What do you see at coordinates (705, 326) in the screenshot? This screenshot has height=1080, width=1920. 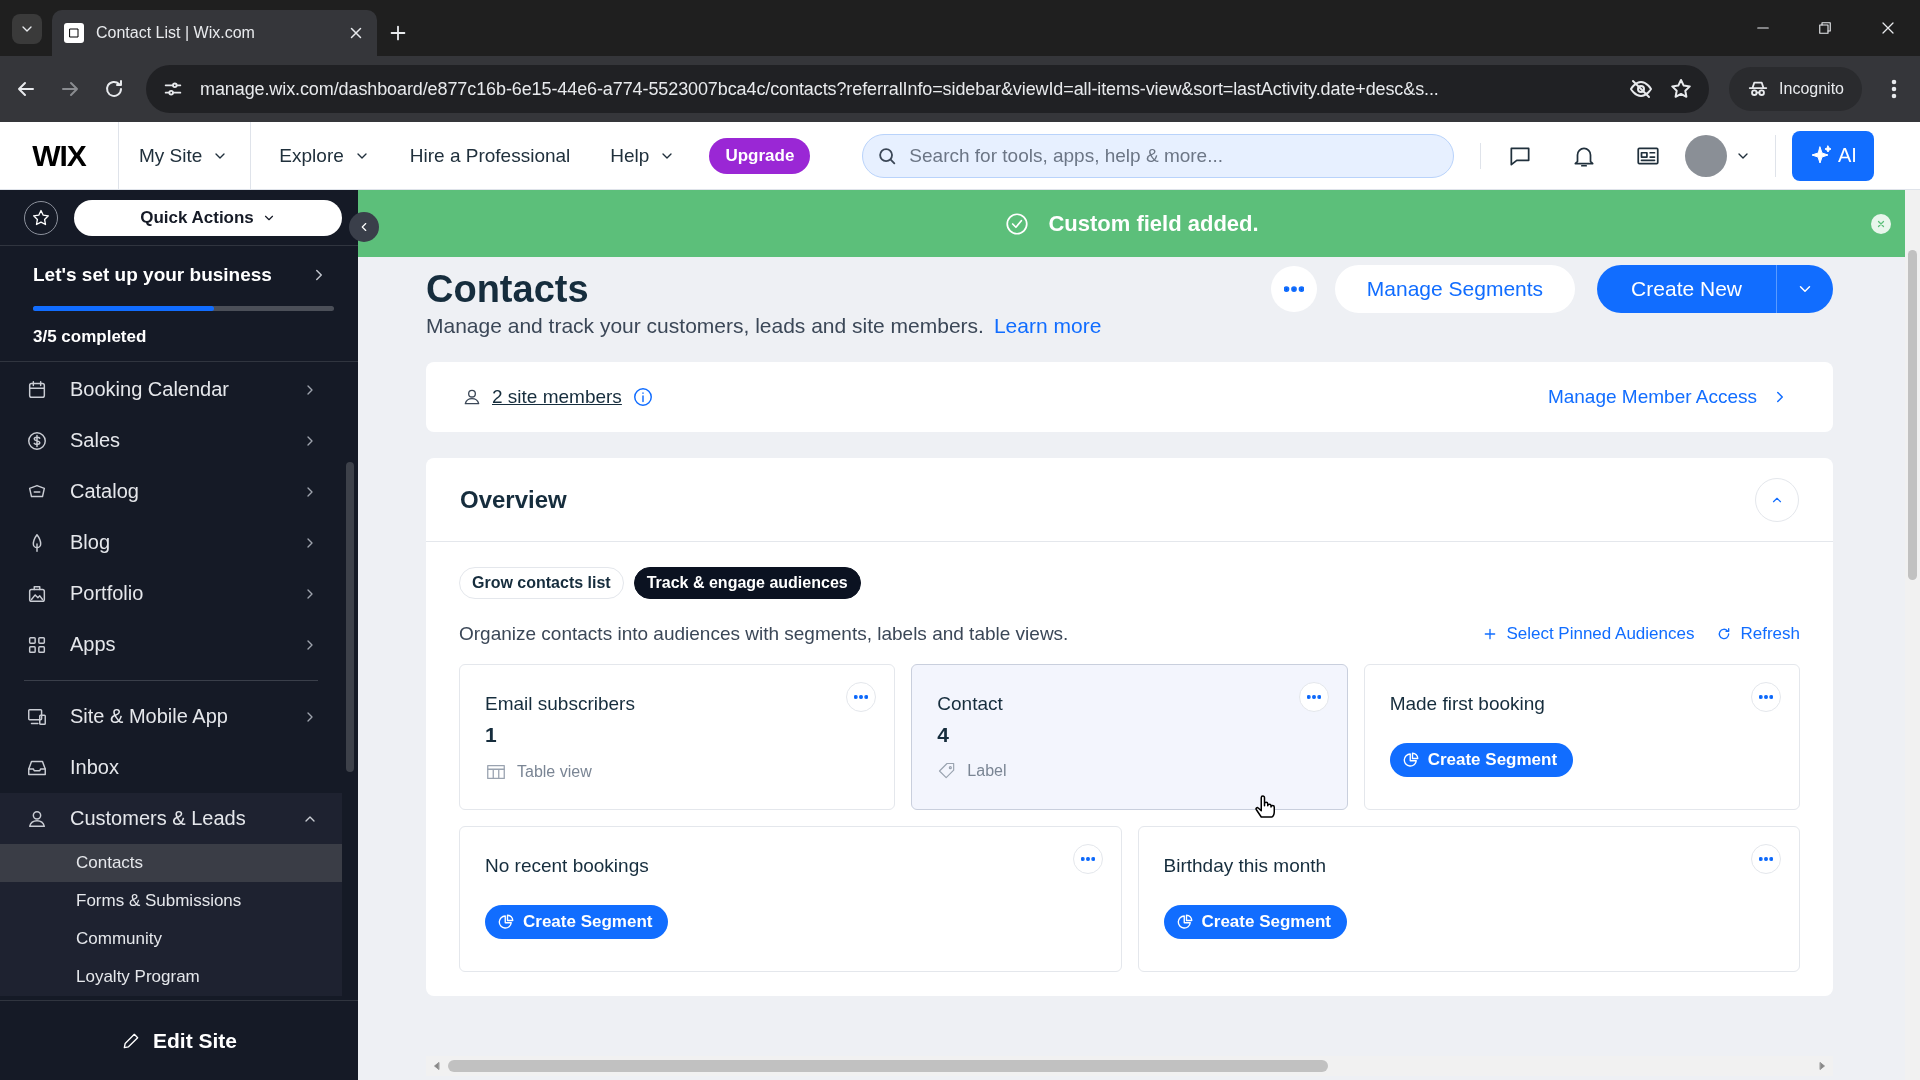 I see `page-subtitle: Manage and track your customers, leads and site members.` at bounding box center [705, 326].